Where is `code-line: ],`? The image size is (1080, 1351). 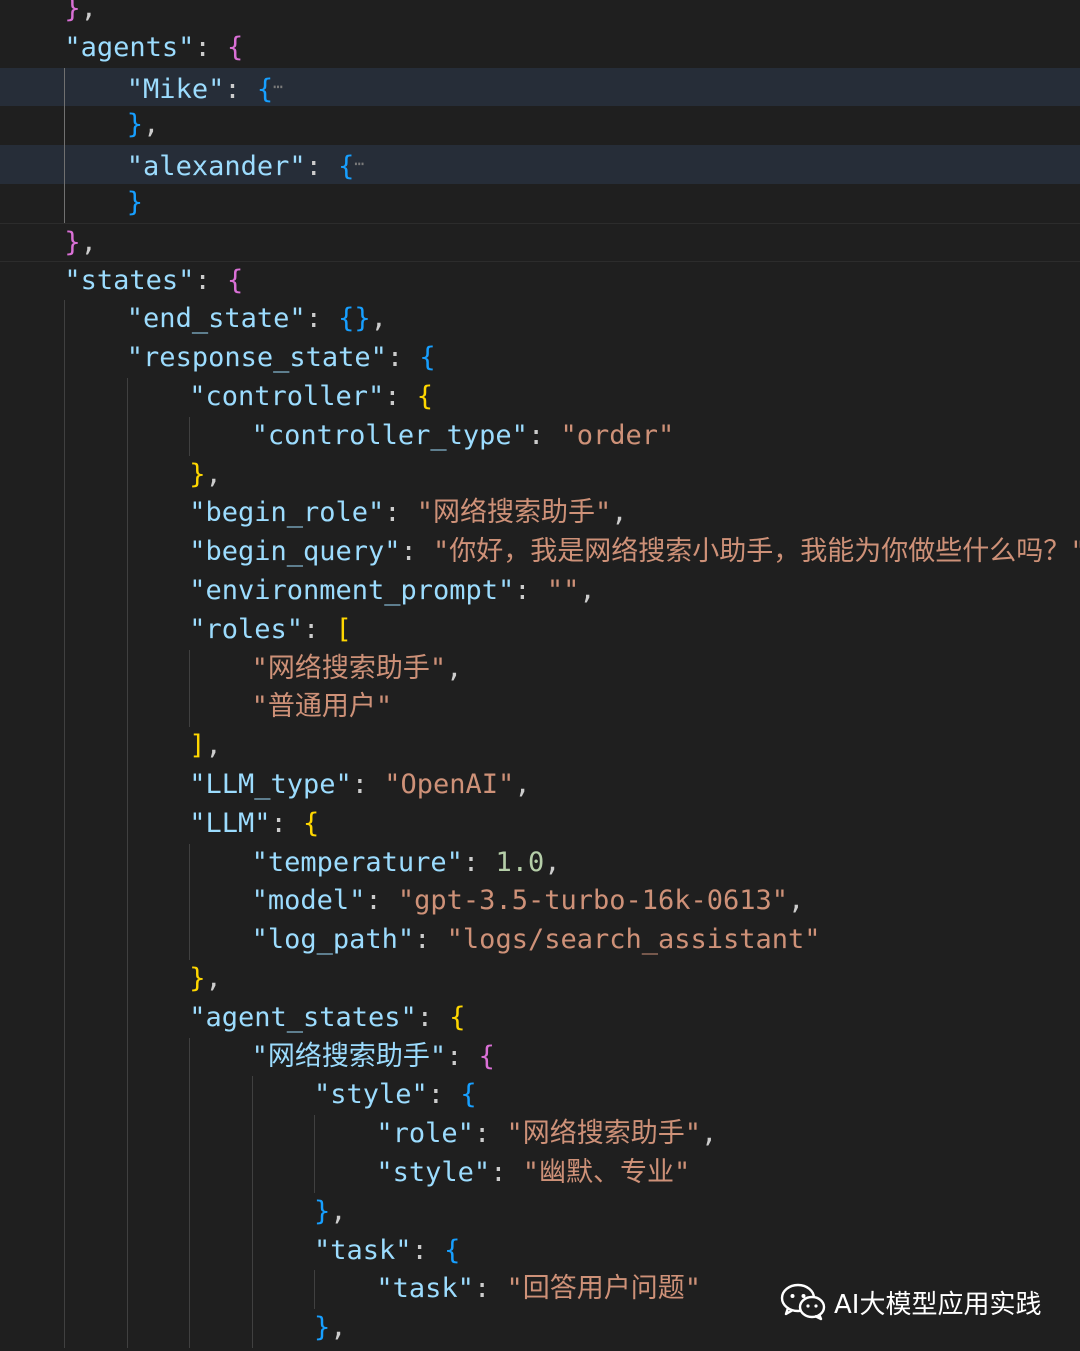 code-line: ], is located at coordinates (540, 746).